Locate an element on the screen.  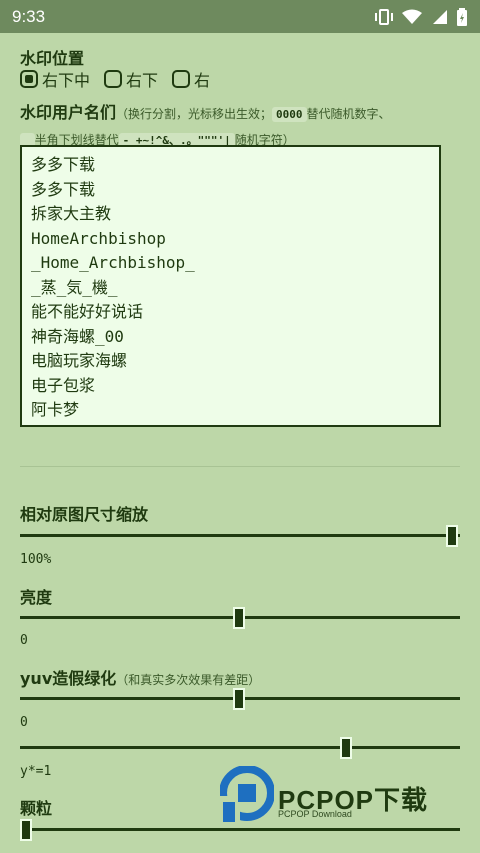
position-heading: 水印位置 is located at coordinates (52, 58).